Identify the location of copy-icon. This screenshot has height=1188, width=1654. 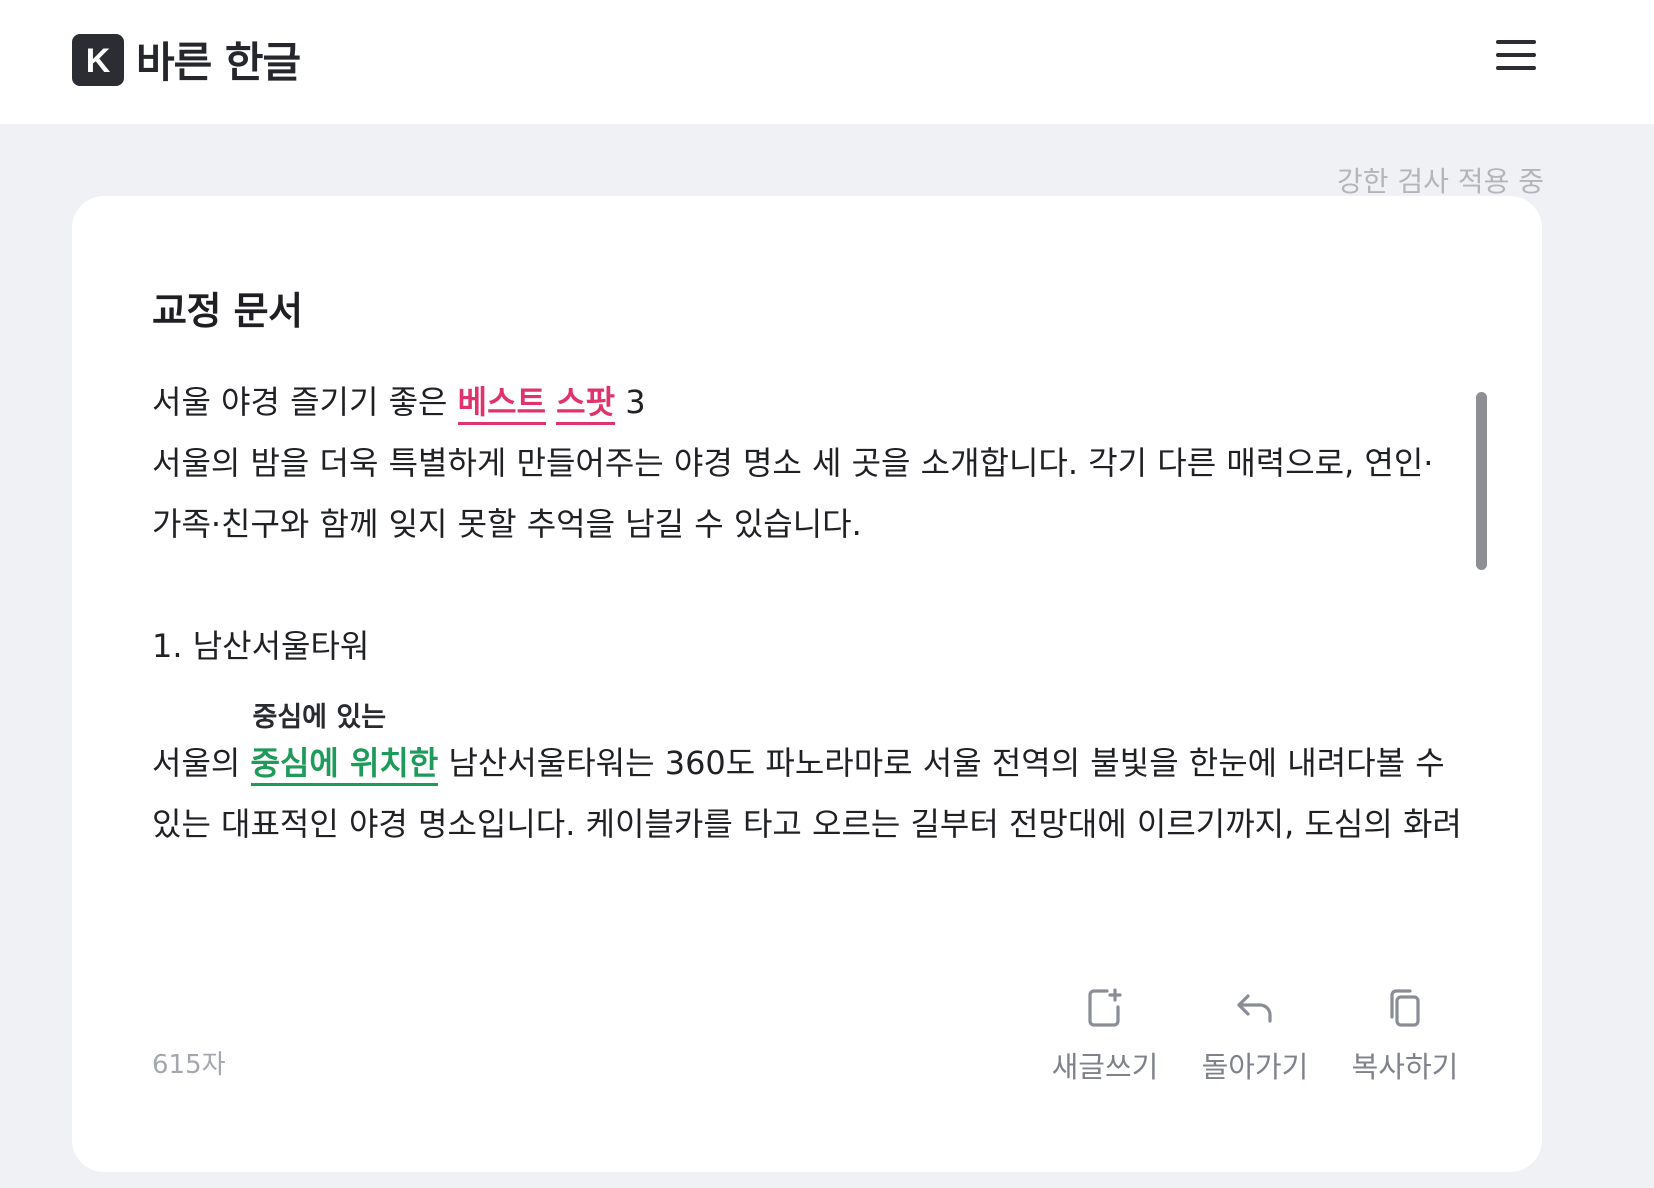
(1405, 1008).